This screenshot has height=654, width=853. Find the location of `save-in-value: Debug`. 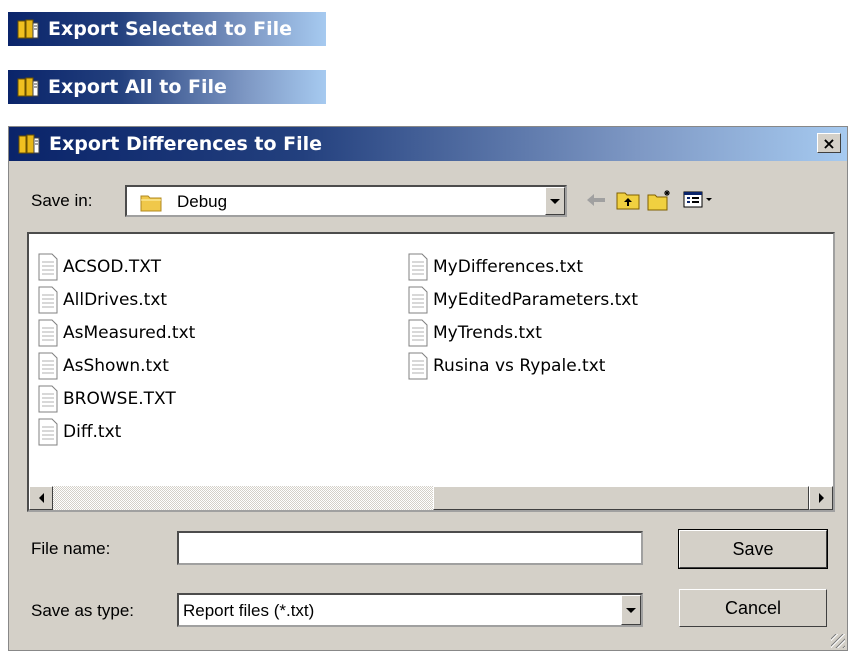

save-in-value: Debug is located at coordinates (202, 201).